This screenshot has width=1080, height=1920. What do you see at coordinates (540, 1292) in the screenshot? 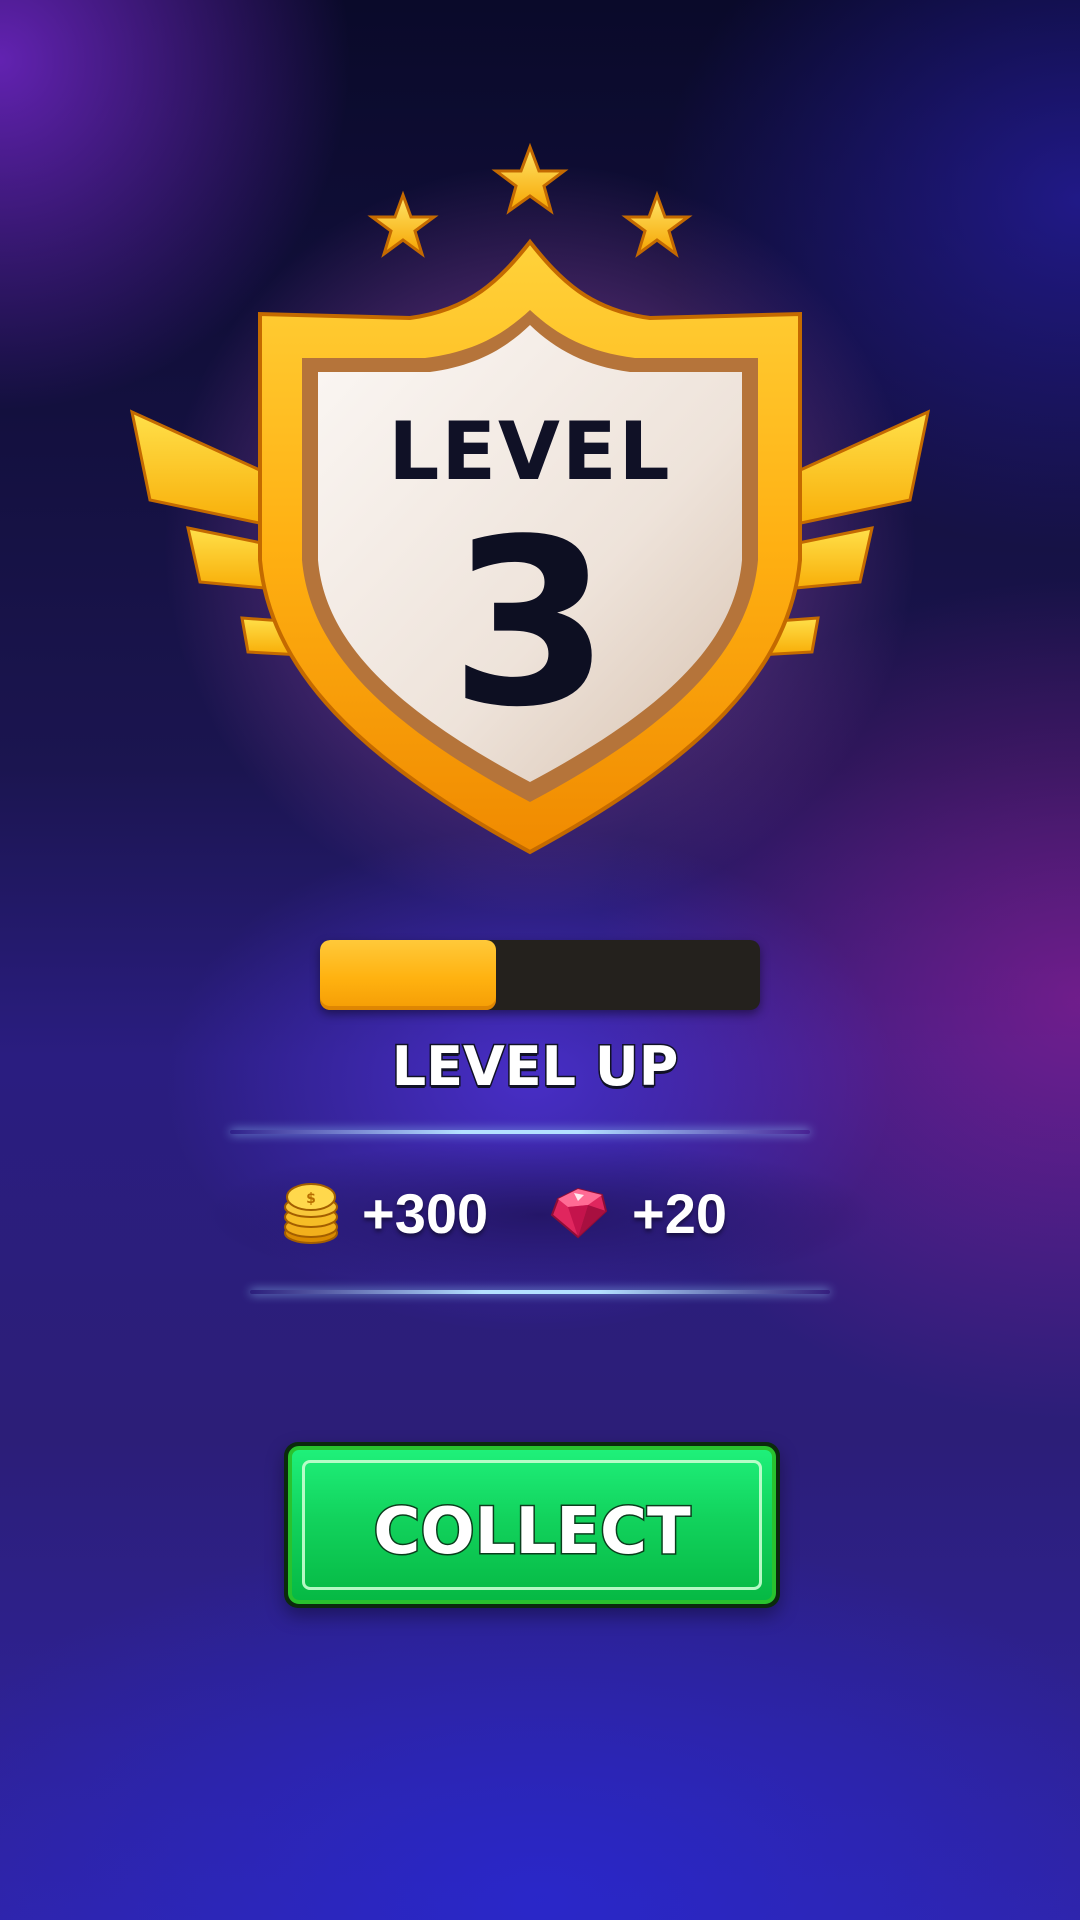
I see `rewards-divider-bottom` at bounding box center [540, 1292].